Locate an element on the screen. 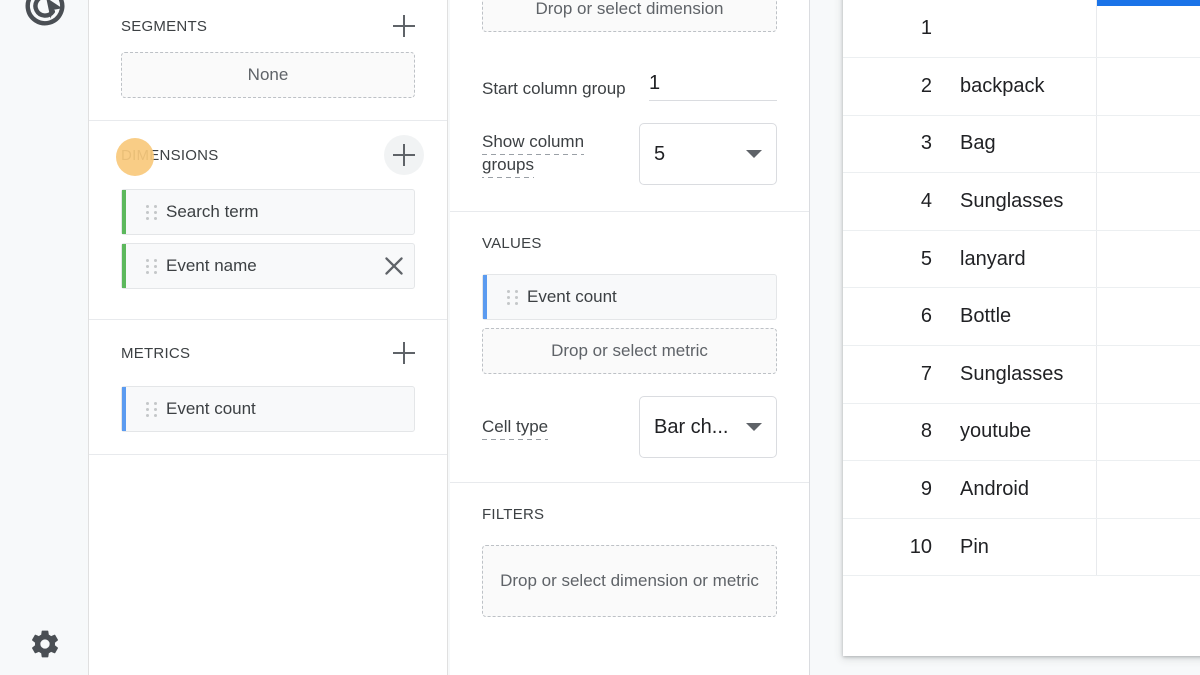 This screenshot has height=675, width=1200. cell-type-label-wrap: Cell type is located at coordinates (560, 428).